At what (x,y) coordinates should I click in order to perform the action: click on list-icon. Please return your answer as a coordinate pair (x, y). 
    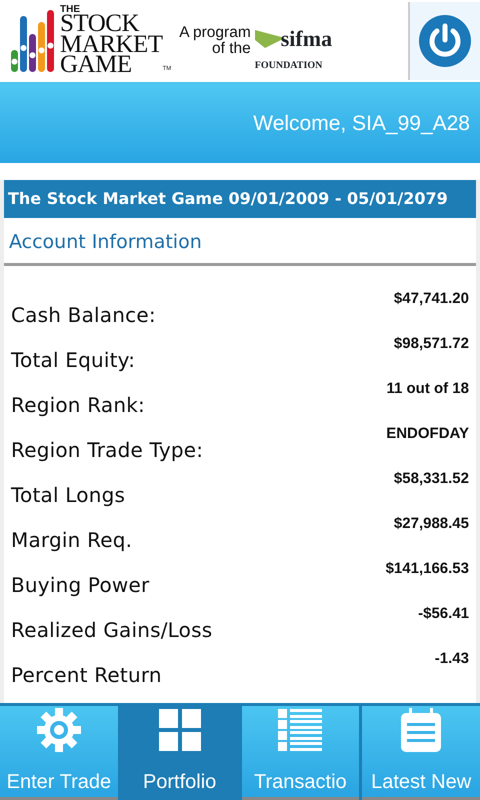
    Looking at the image, I should click on (300, 730).